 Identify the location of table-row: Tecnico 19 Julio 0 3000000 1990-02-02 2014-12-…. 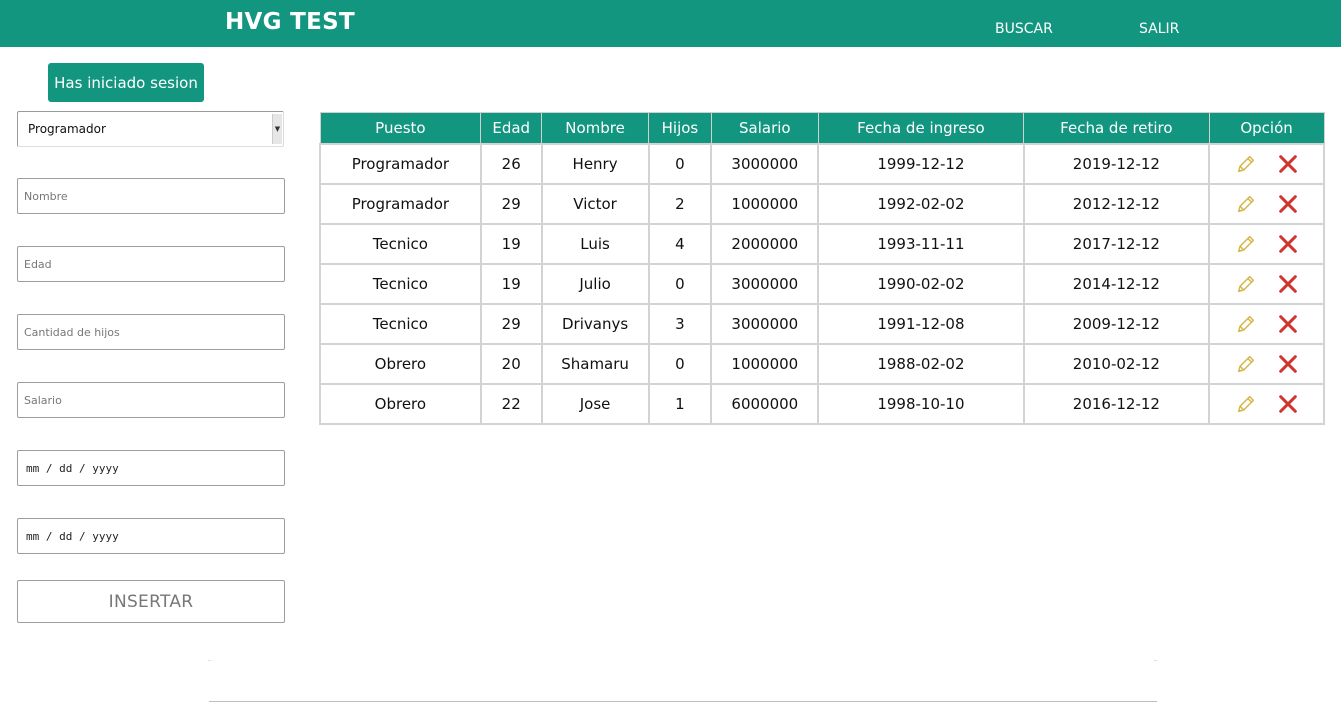
(822, 283).